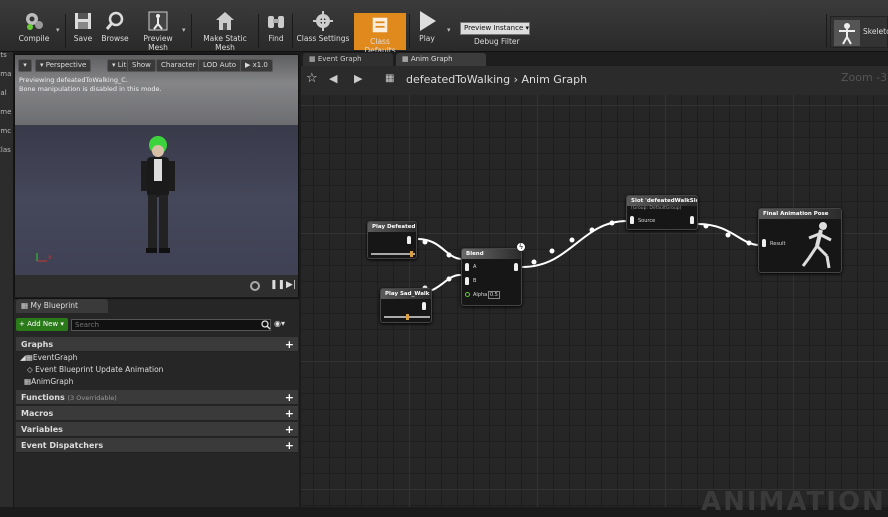 This screenshot has height=517, width=888. I want to click on tree-item-event-update: ◇ Event Blueprint Update Animation, so click(95, 369).